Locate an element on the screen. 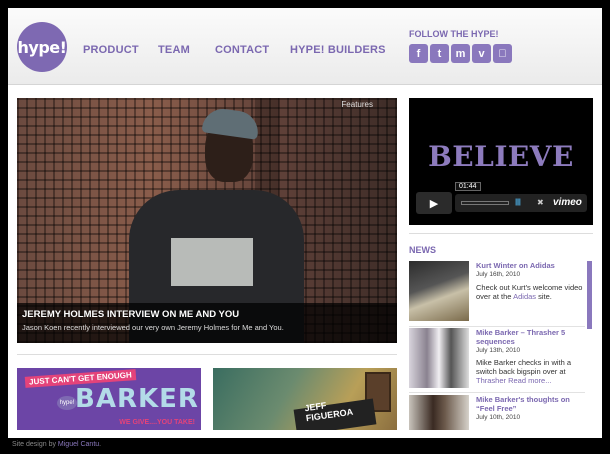 The height and width of the screenshot is (454, 610). nav-product: PRODUCT is located at coordinates (111, 50).